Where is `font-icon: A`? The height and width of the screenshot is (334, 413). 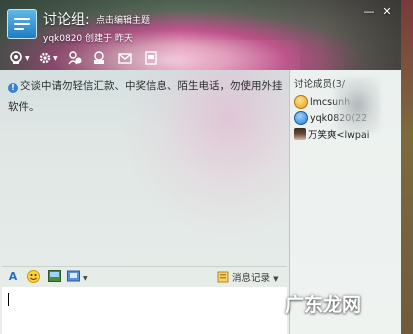 font-icon: A is located at coordinates (13, 277).